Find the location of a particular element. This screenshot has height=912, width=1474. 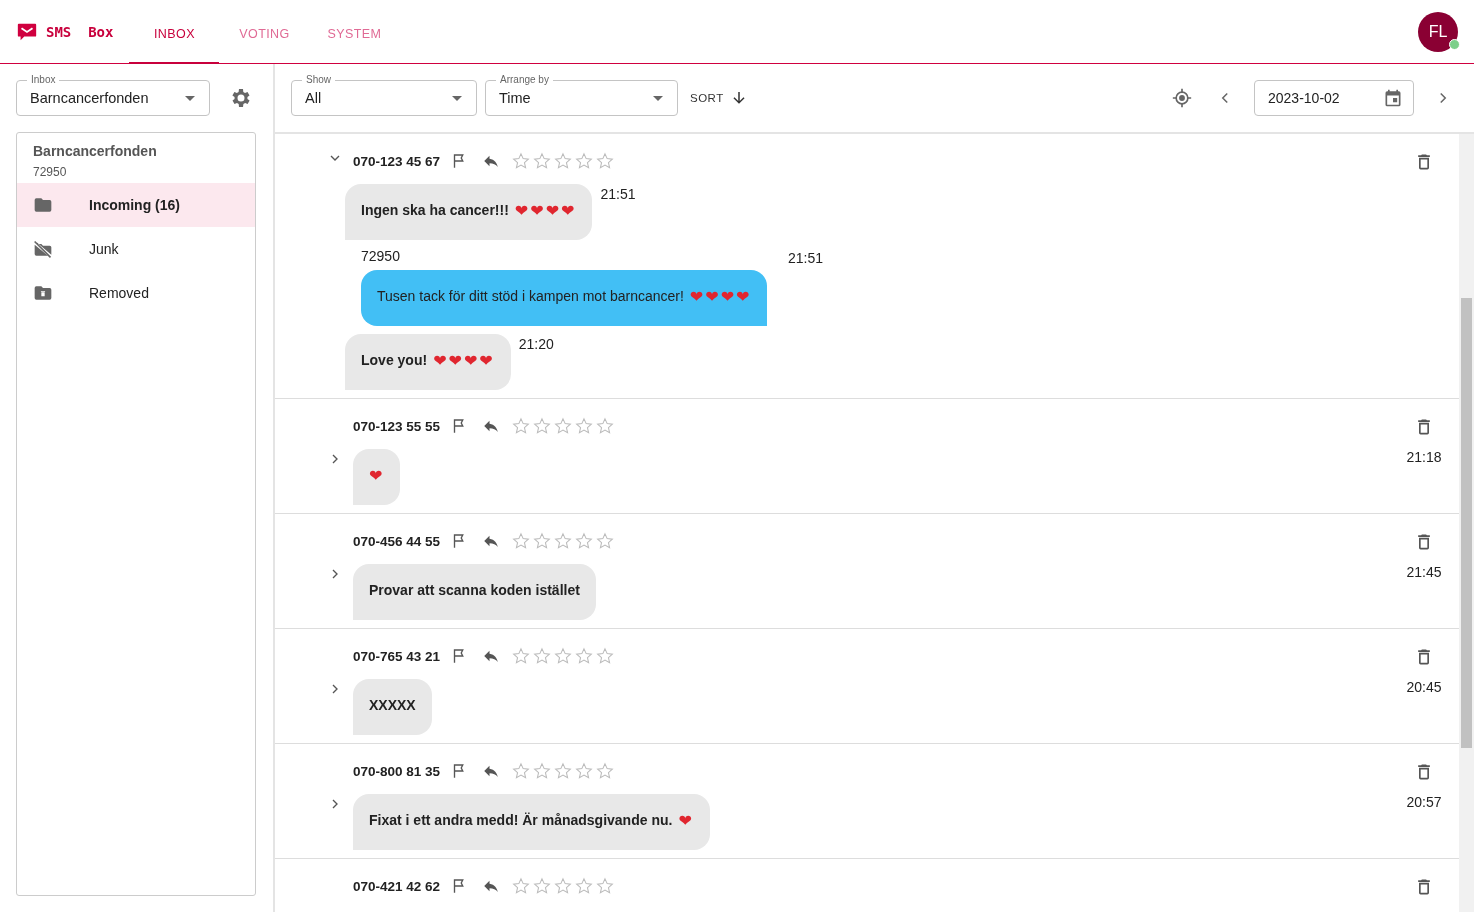

nav-tab: INBOX is located at coordinates (174, 32).